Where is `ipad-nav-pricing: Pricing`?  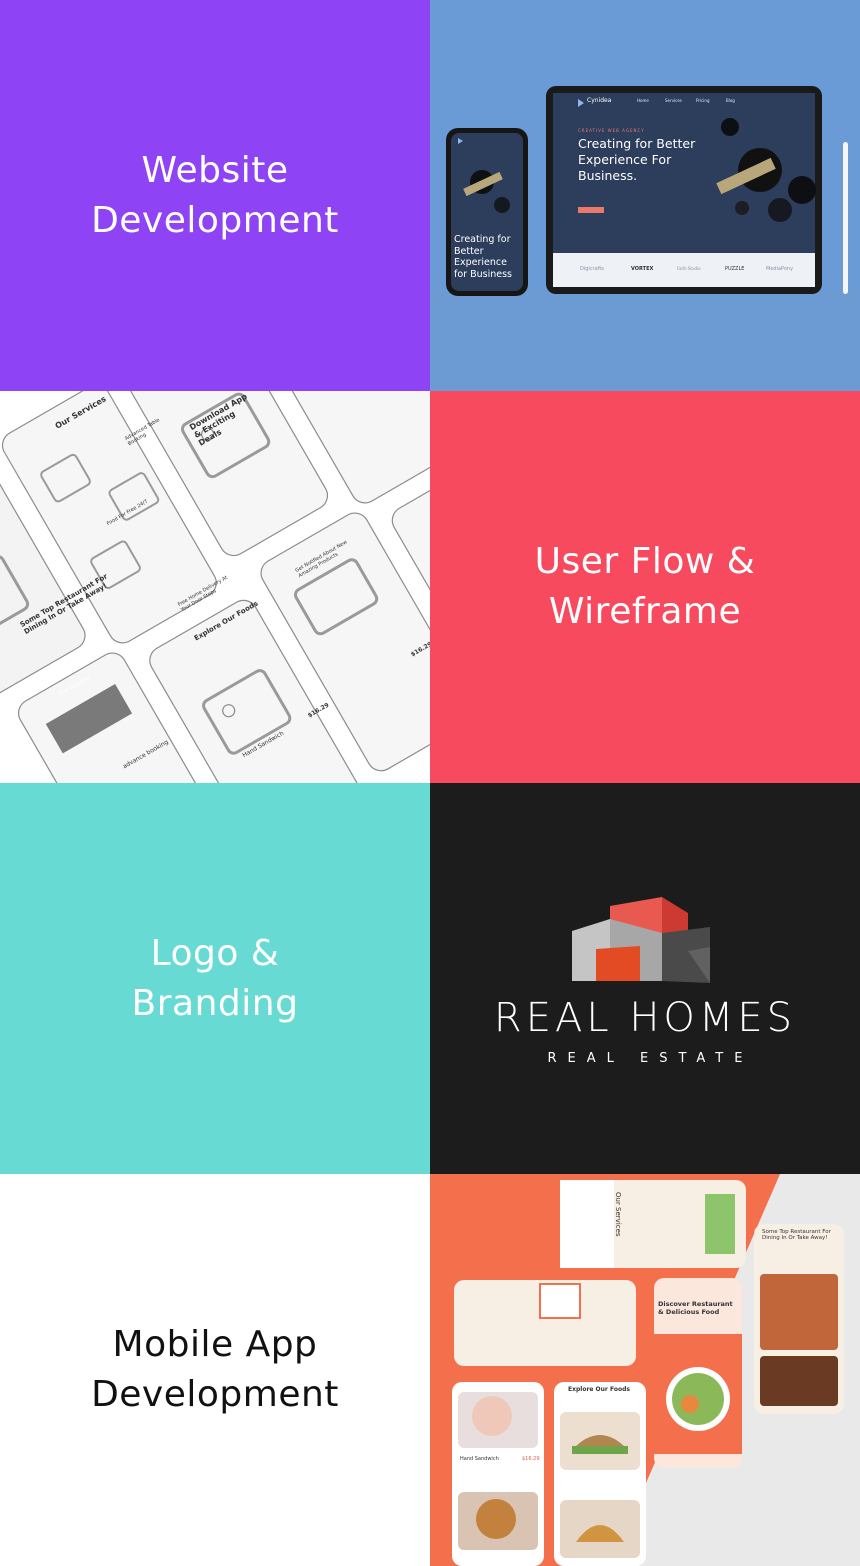 ipad-nav-pricing: Pricing is located at coordinates (703, 100).